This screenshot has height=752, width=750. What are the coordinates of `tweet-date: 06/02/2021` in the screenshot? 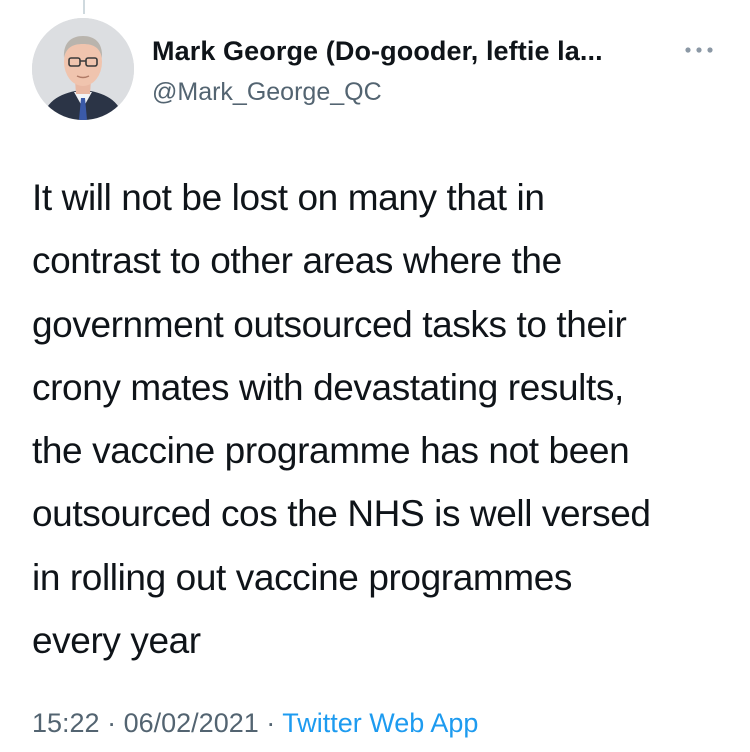 It's located at (191, 723).